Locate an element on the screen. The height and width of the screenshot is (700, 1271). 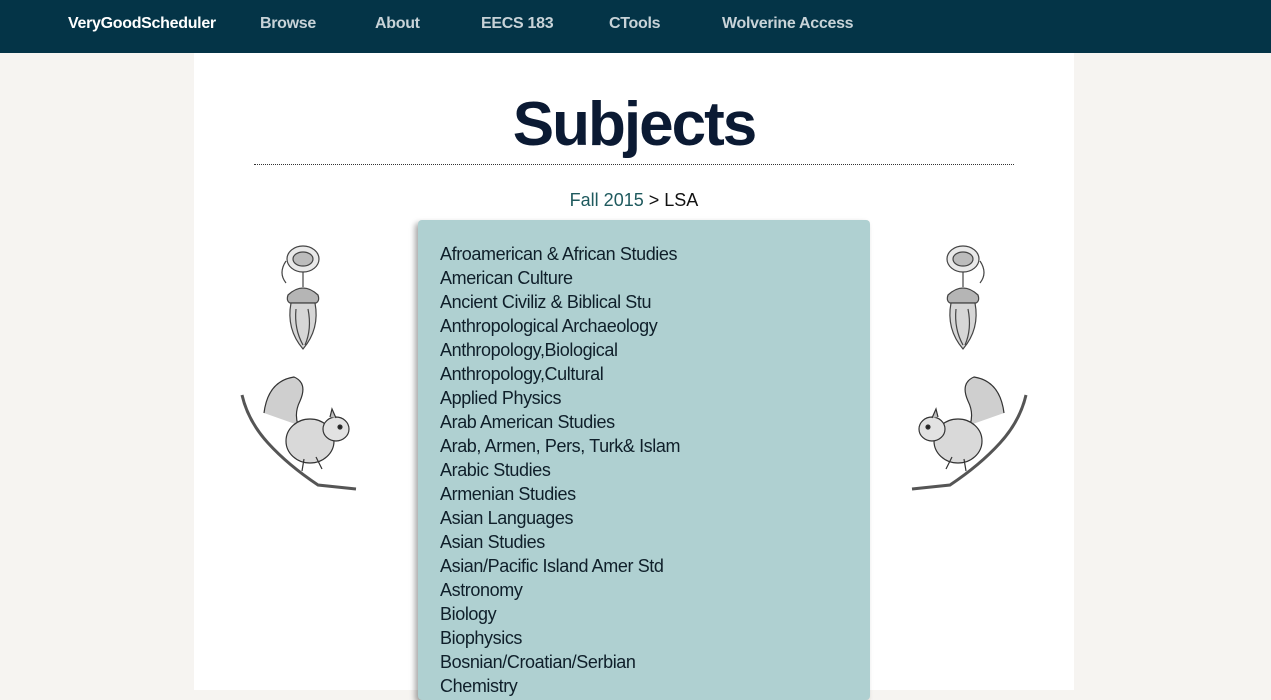
nav-ctools-link: CTools is located at coordinates (635, 24).